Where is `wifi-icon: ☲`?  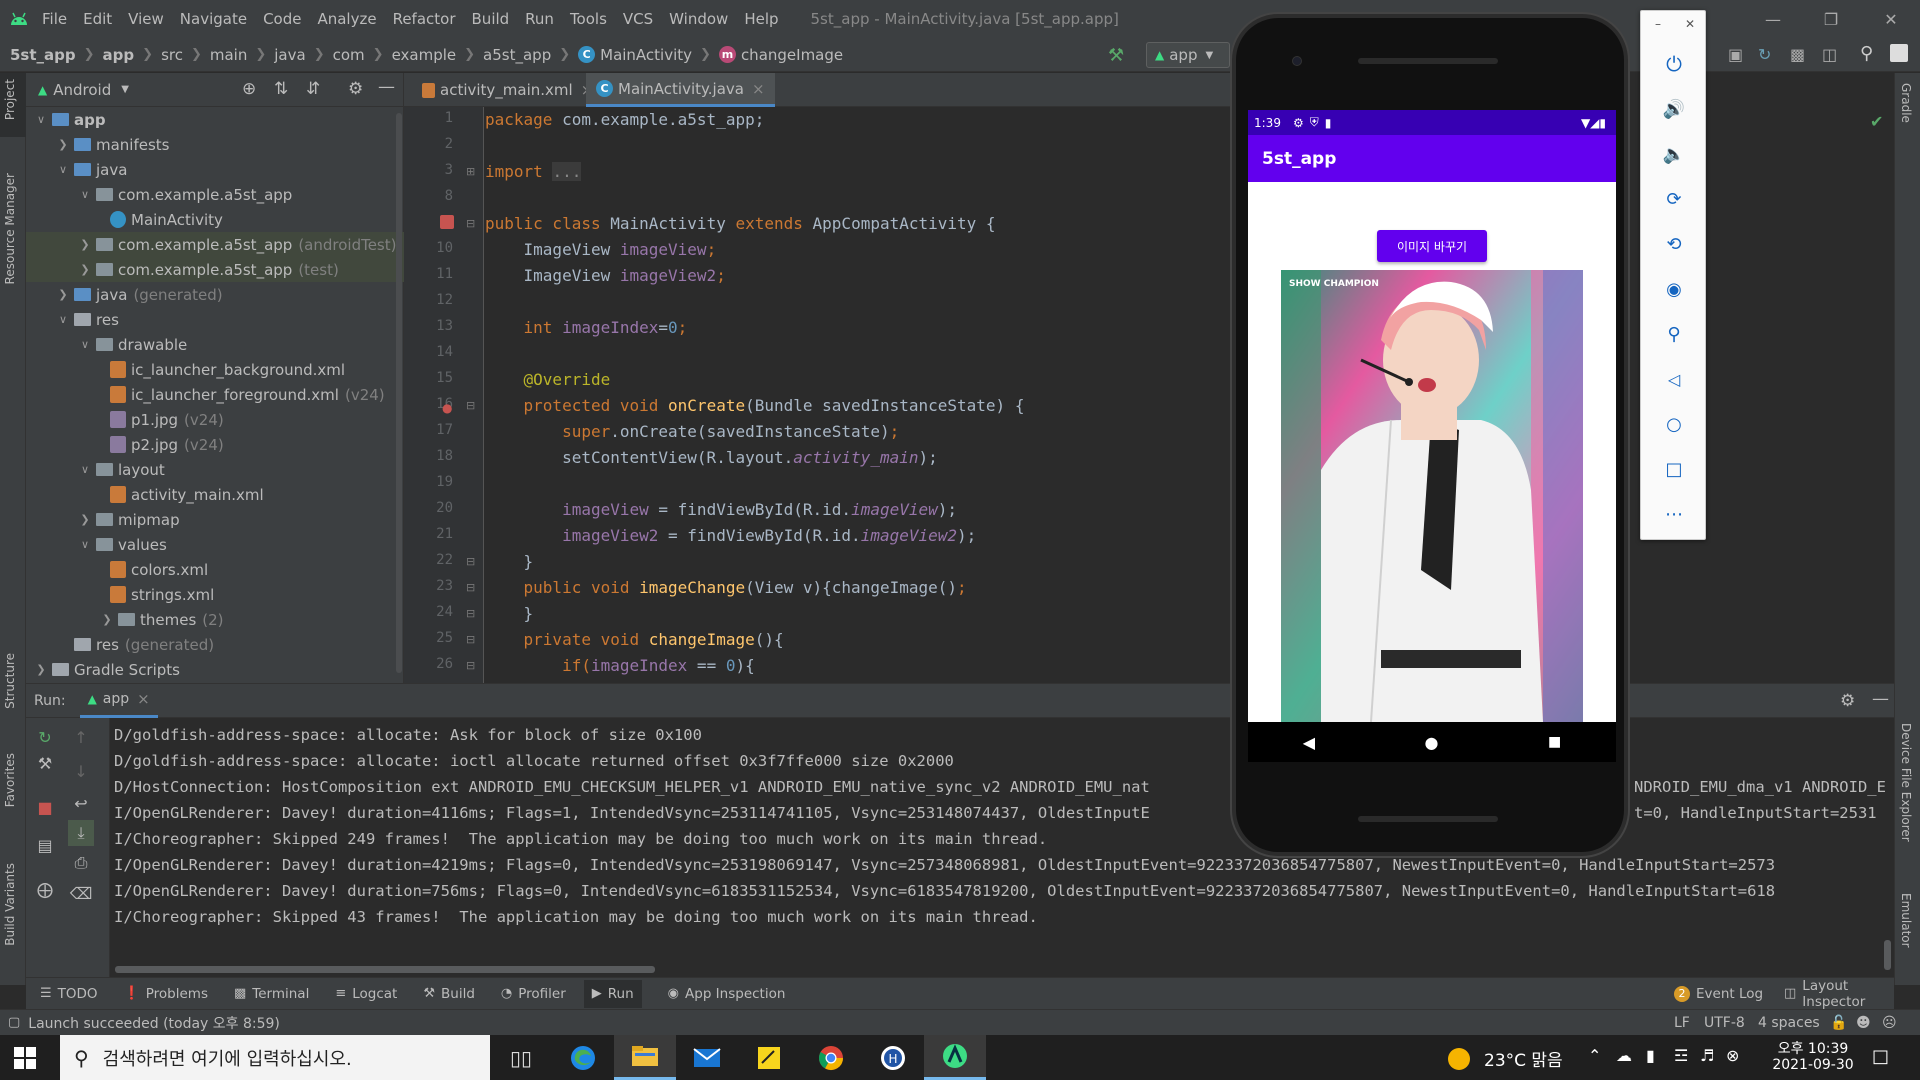 wifi-icon: ☲ is located at coordinates (1681, 1055).